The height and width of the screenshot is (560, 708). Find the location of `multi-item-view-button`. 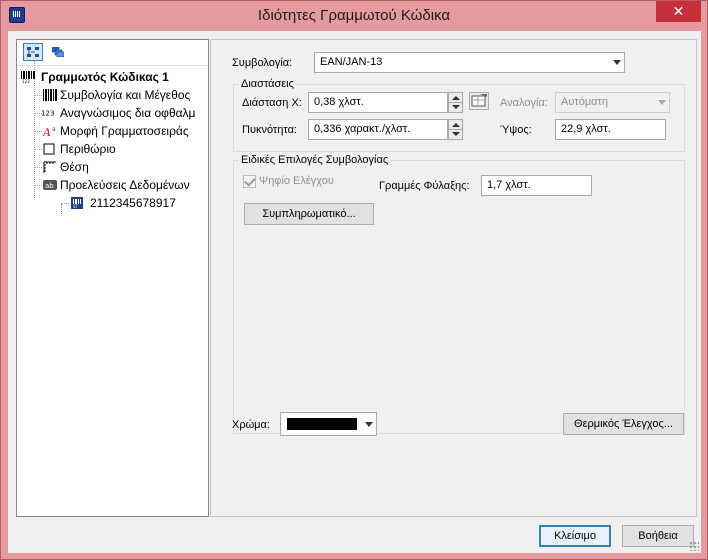

multi-item-view-button is located at coordinates (58, 52).